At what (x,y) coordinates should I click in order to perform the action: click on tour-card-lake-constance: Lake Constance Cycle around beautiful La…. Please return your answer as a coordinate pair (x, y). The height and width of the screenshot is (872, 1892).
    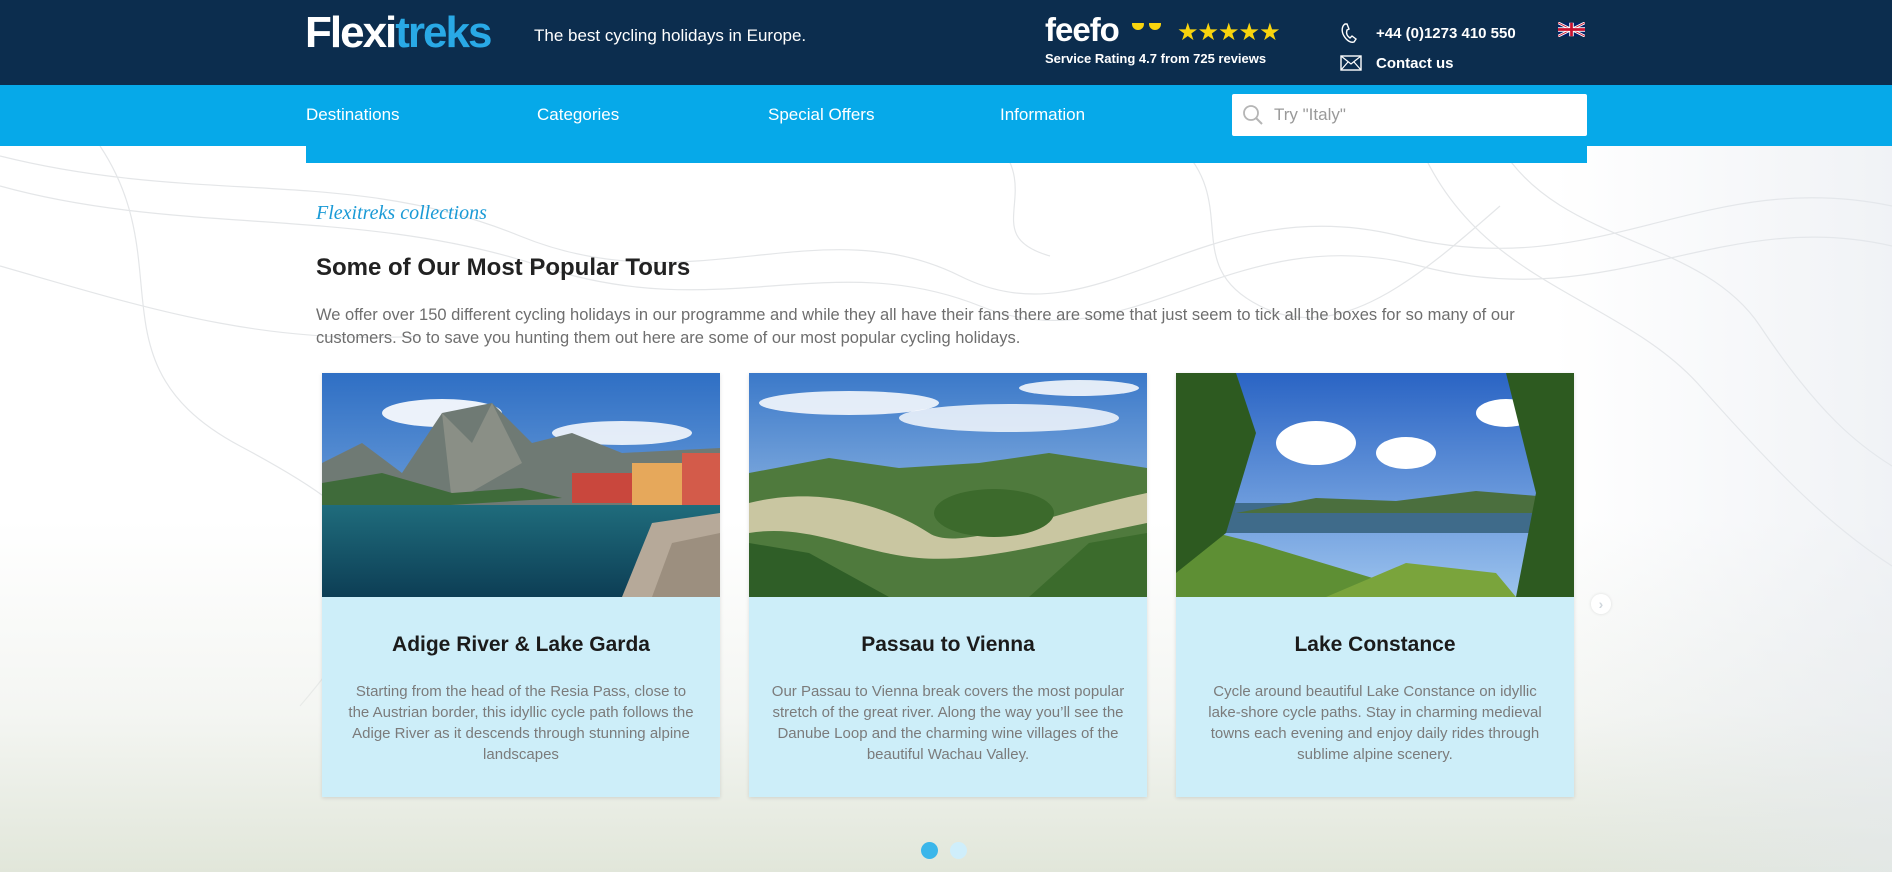
    Looking at the image, I should click on (1375, 585).